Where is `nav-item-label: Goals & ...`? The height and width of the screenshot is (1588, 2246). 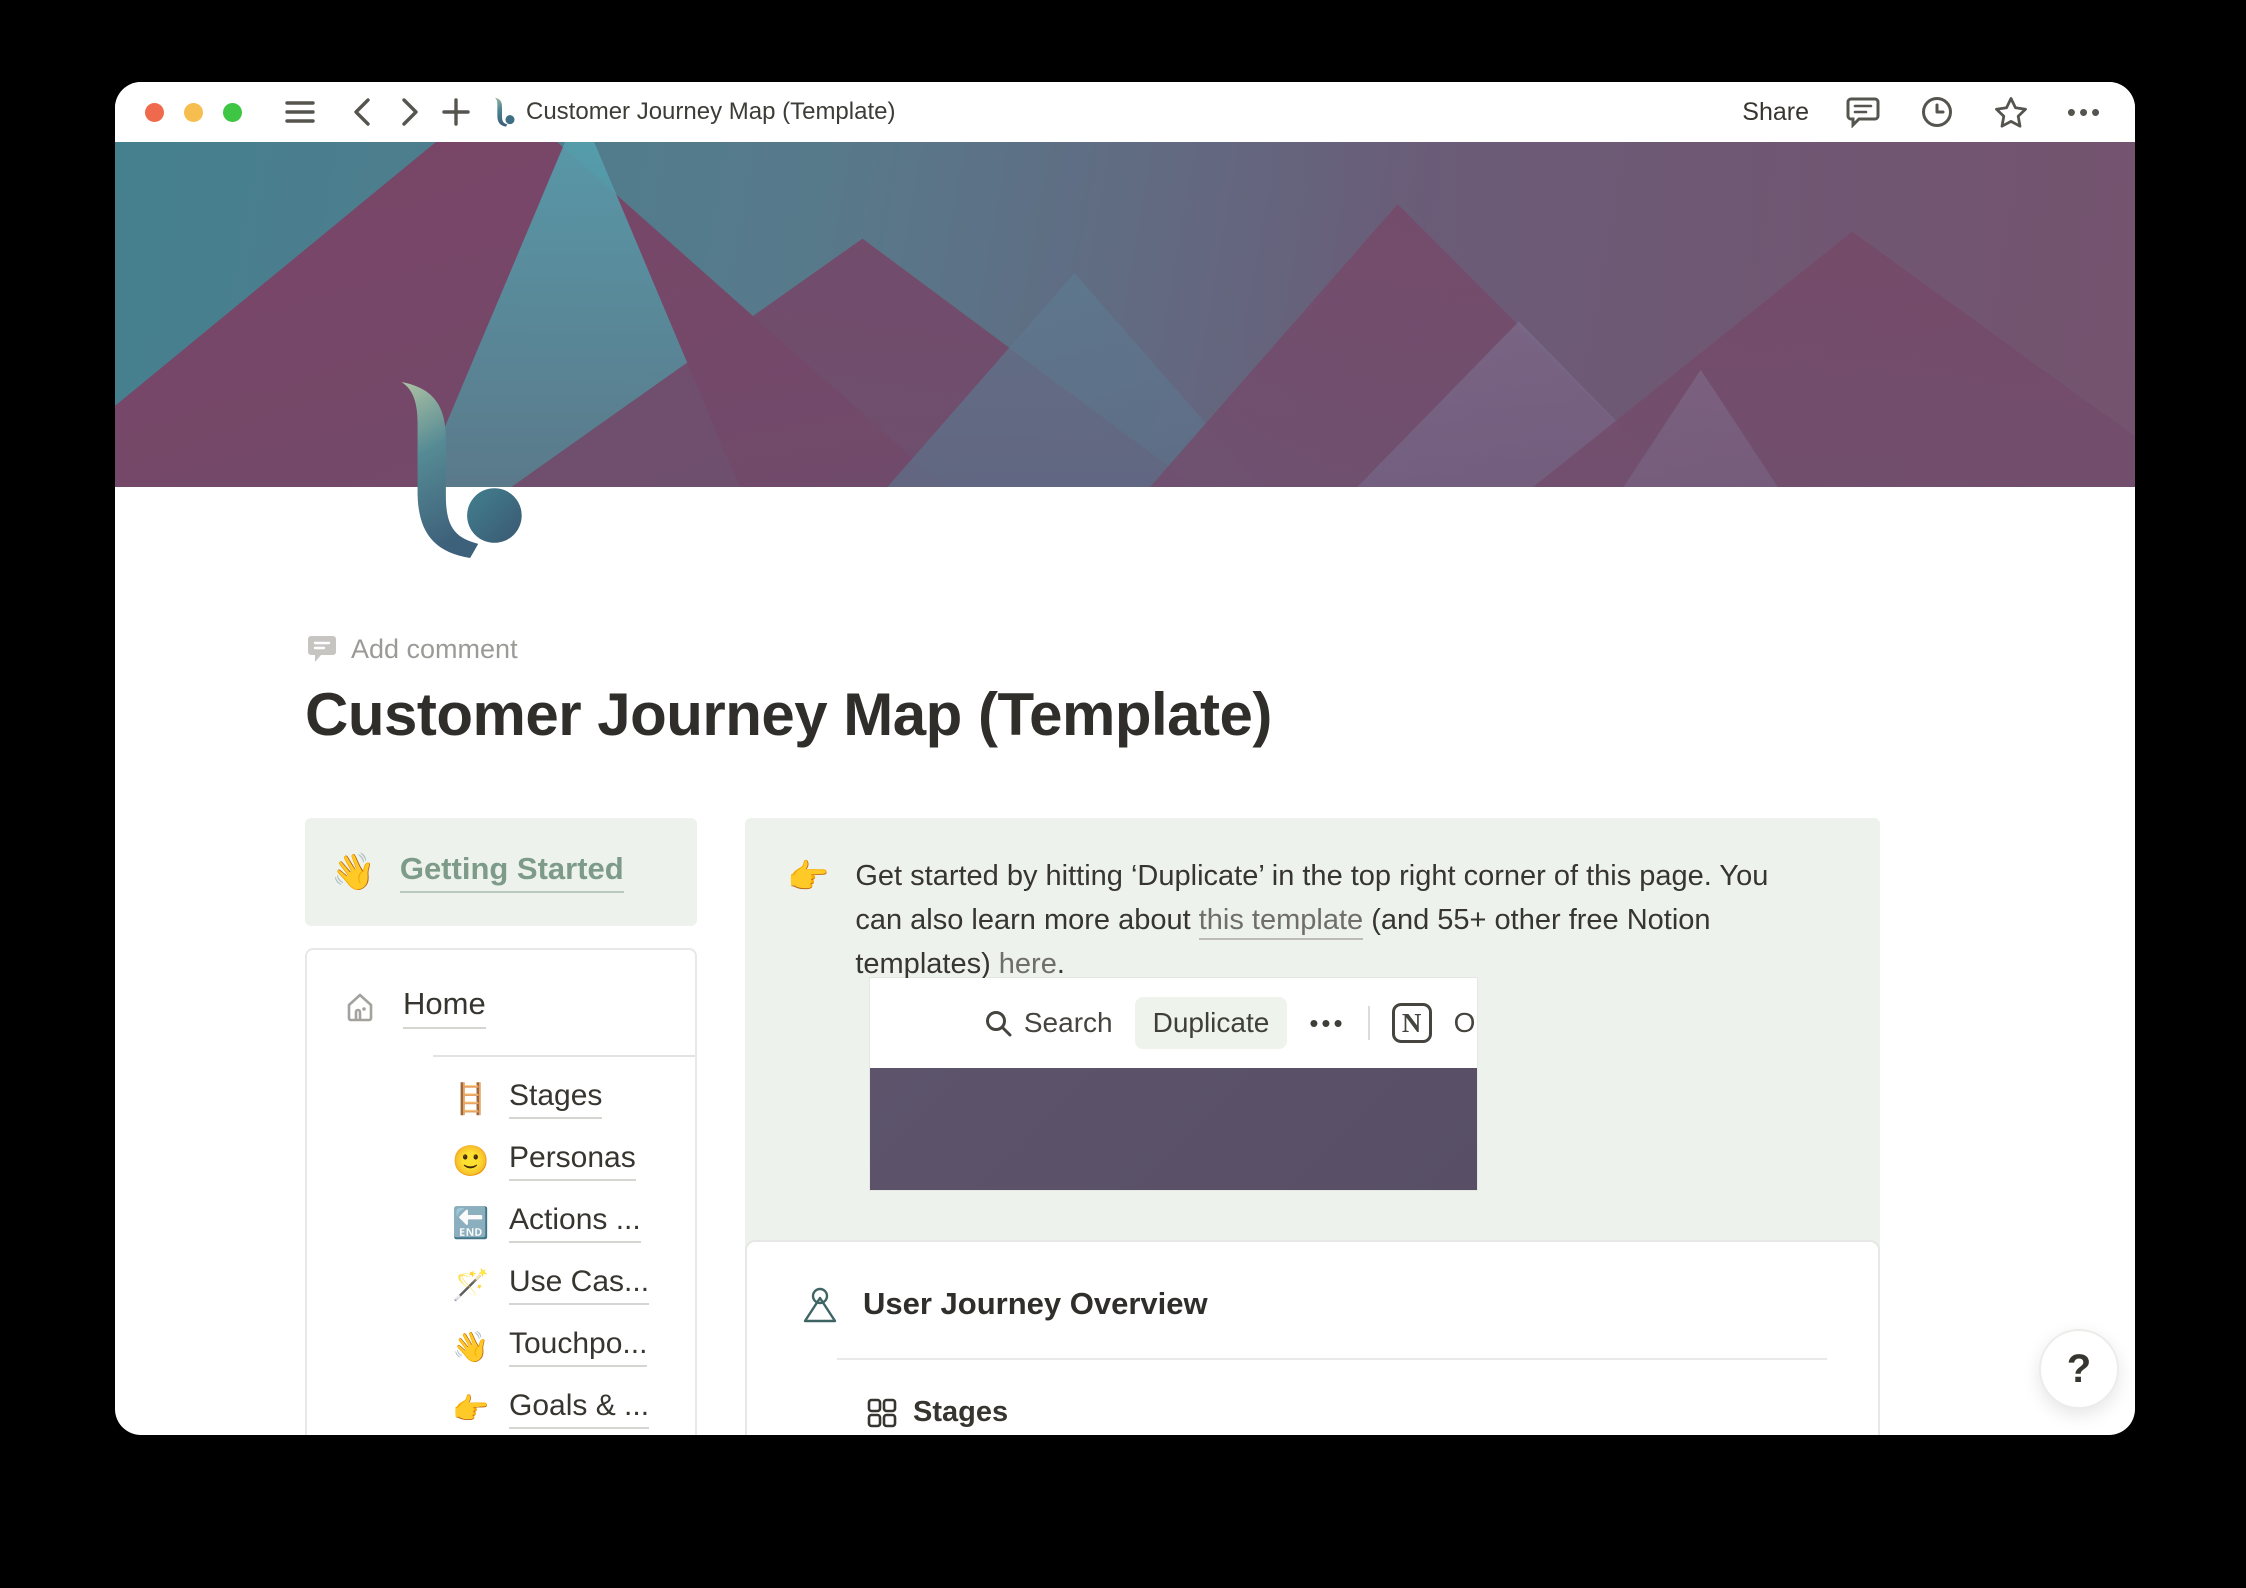 nav-item-label: Goals & ... is located at coordinates (579, 1409).